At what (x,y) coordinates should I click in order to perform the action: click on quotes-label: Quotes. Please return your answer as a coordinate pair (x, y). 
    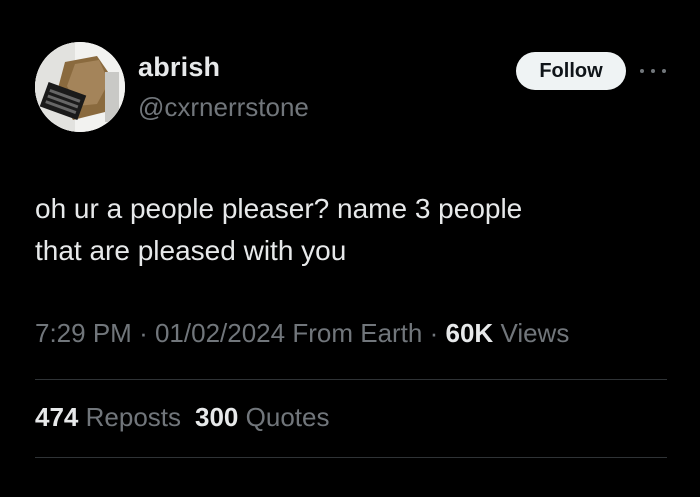
    Looking at the image, I should click on (287, 417).